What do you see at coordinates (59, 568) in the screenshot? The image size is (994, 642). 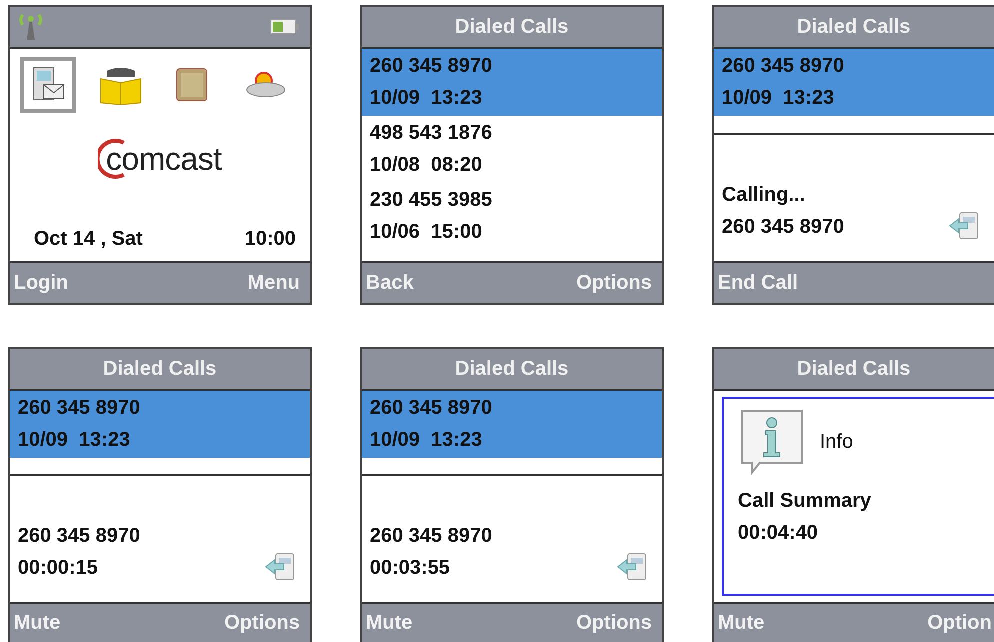 I see `call-status-text: 00:00:15` at bounding box center [59, 568].